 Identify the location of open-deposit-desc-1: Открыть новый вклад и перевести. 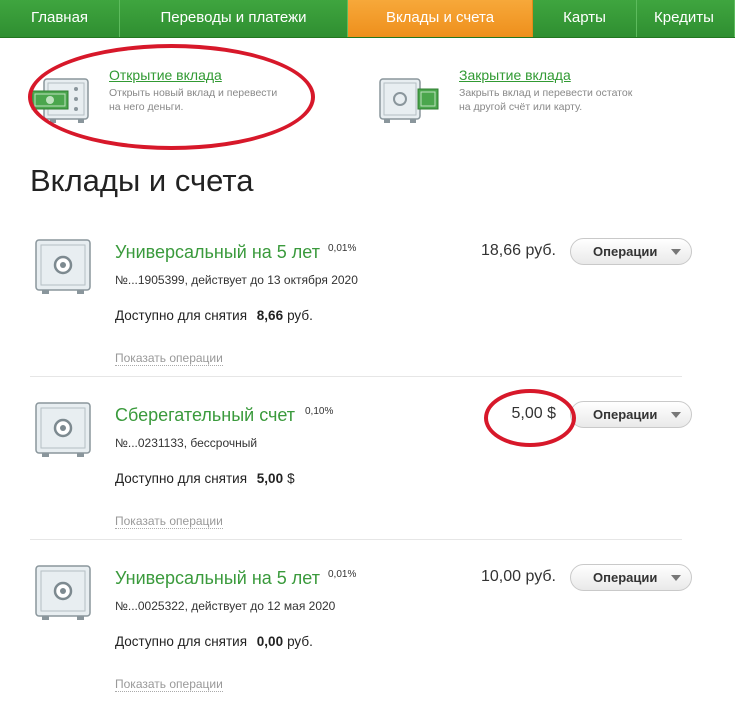
(193, 93).